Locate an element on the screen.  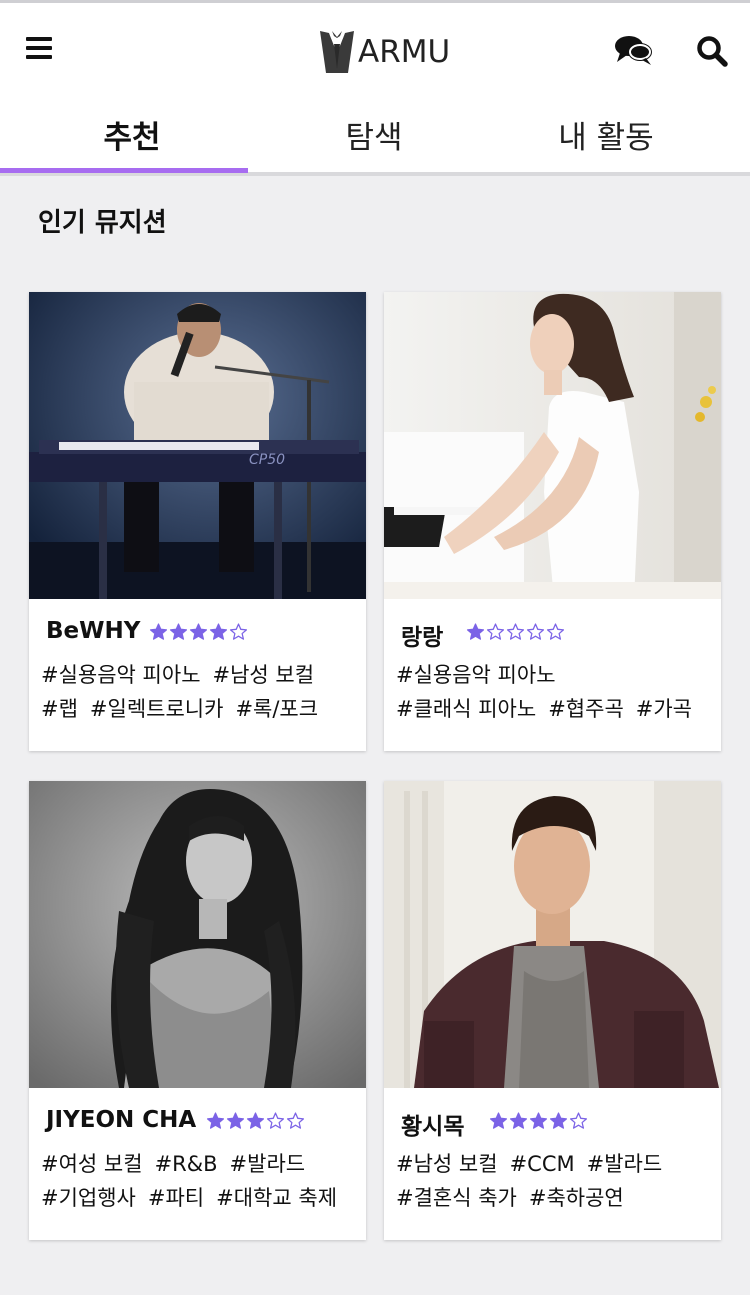
tag: #기업행사 is located at coordinates (88, 1198).